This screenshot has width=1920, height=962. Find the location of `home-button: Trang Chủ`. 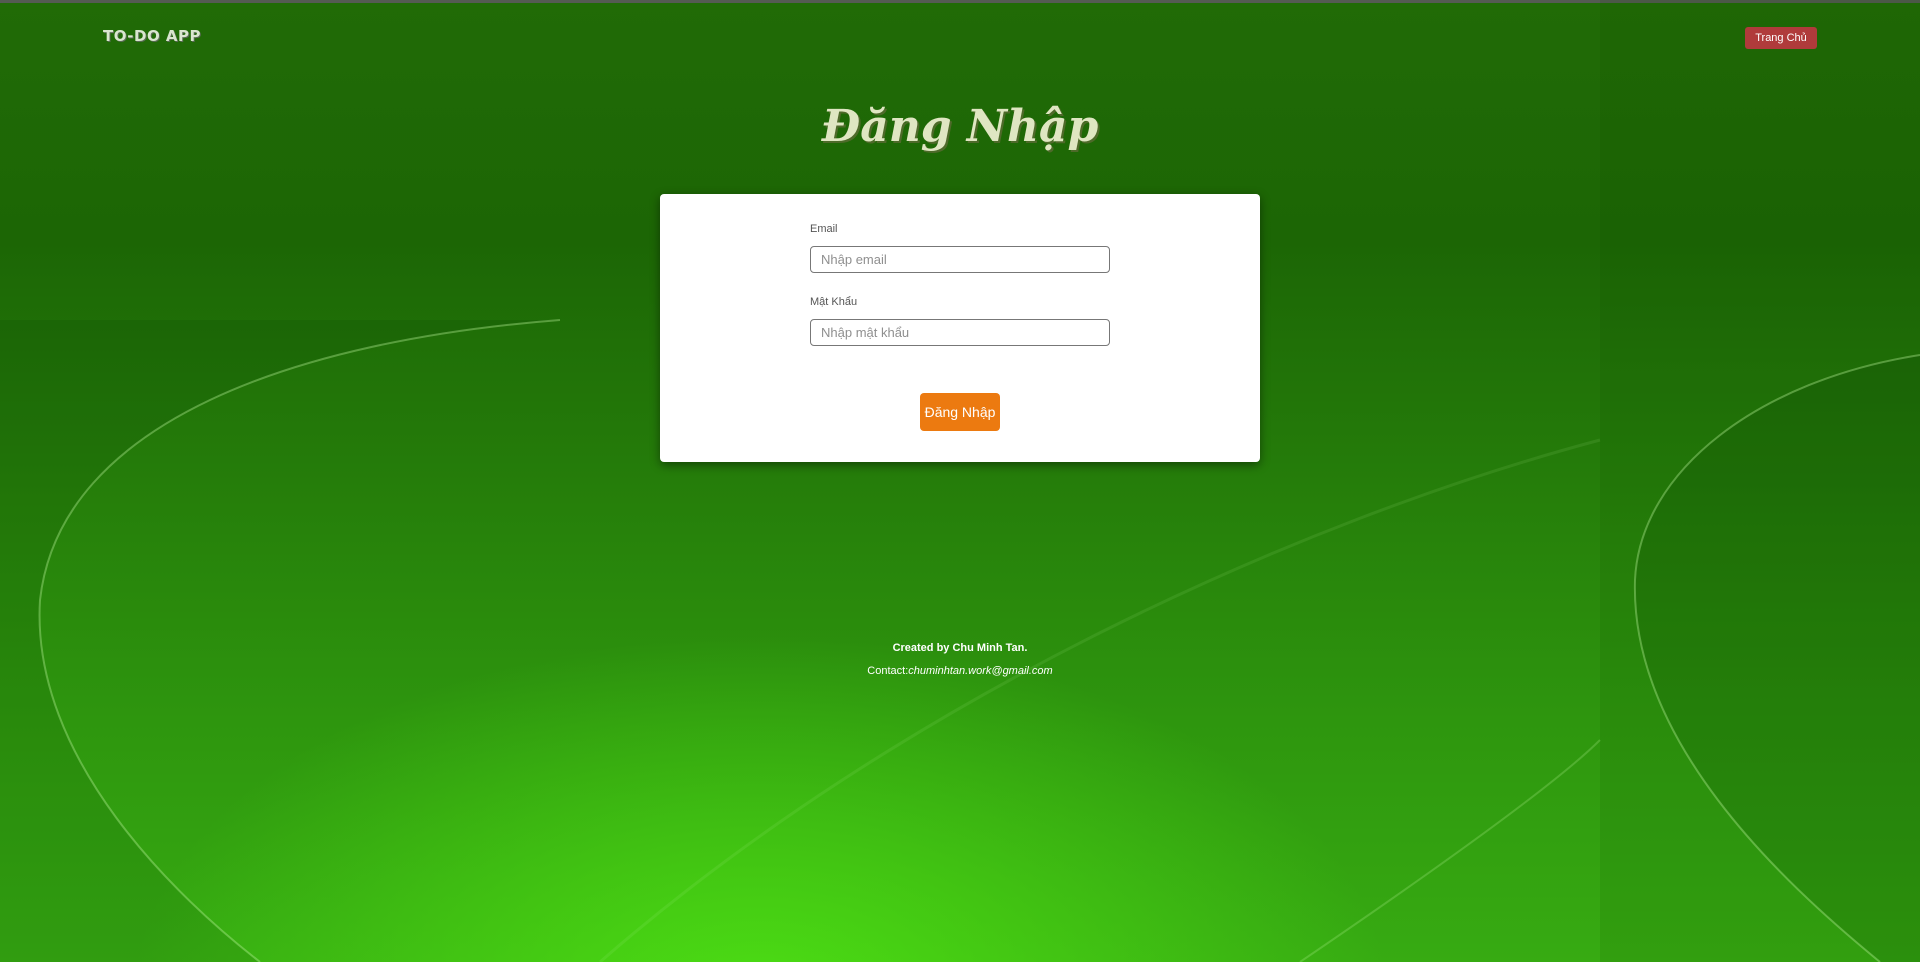

home-button: Trang Chủ is located at coordinates (1781, 38).